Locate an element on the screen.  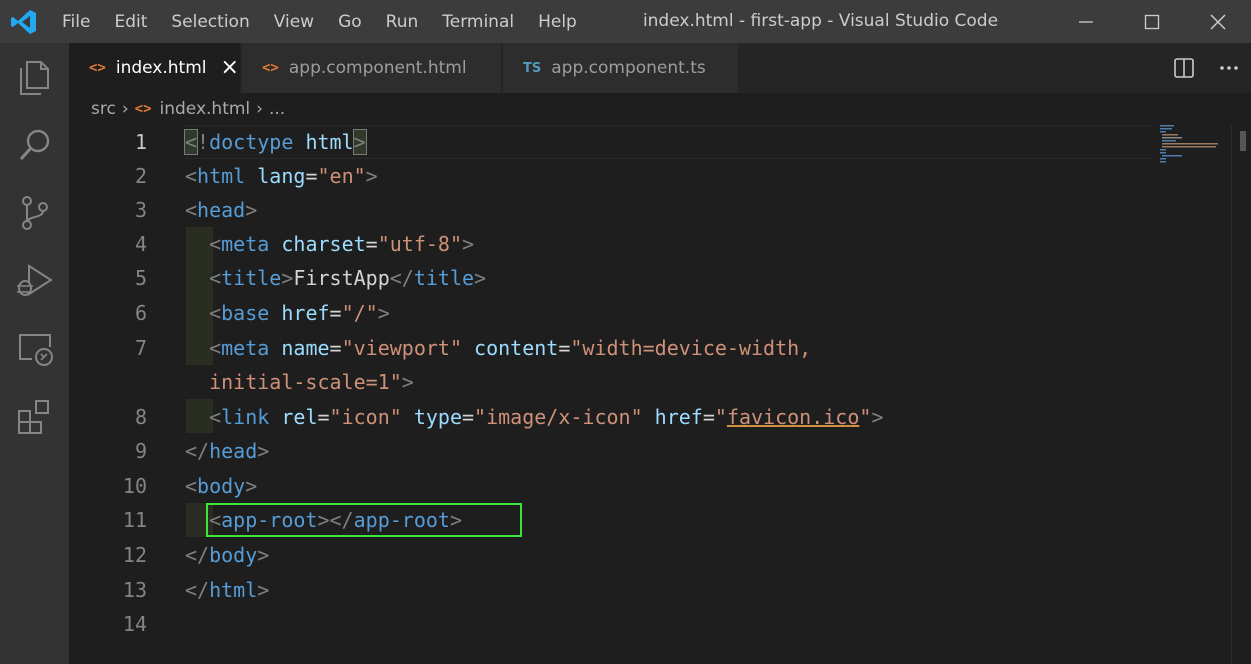
activity-source-control is located at coordinates (34, 213).